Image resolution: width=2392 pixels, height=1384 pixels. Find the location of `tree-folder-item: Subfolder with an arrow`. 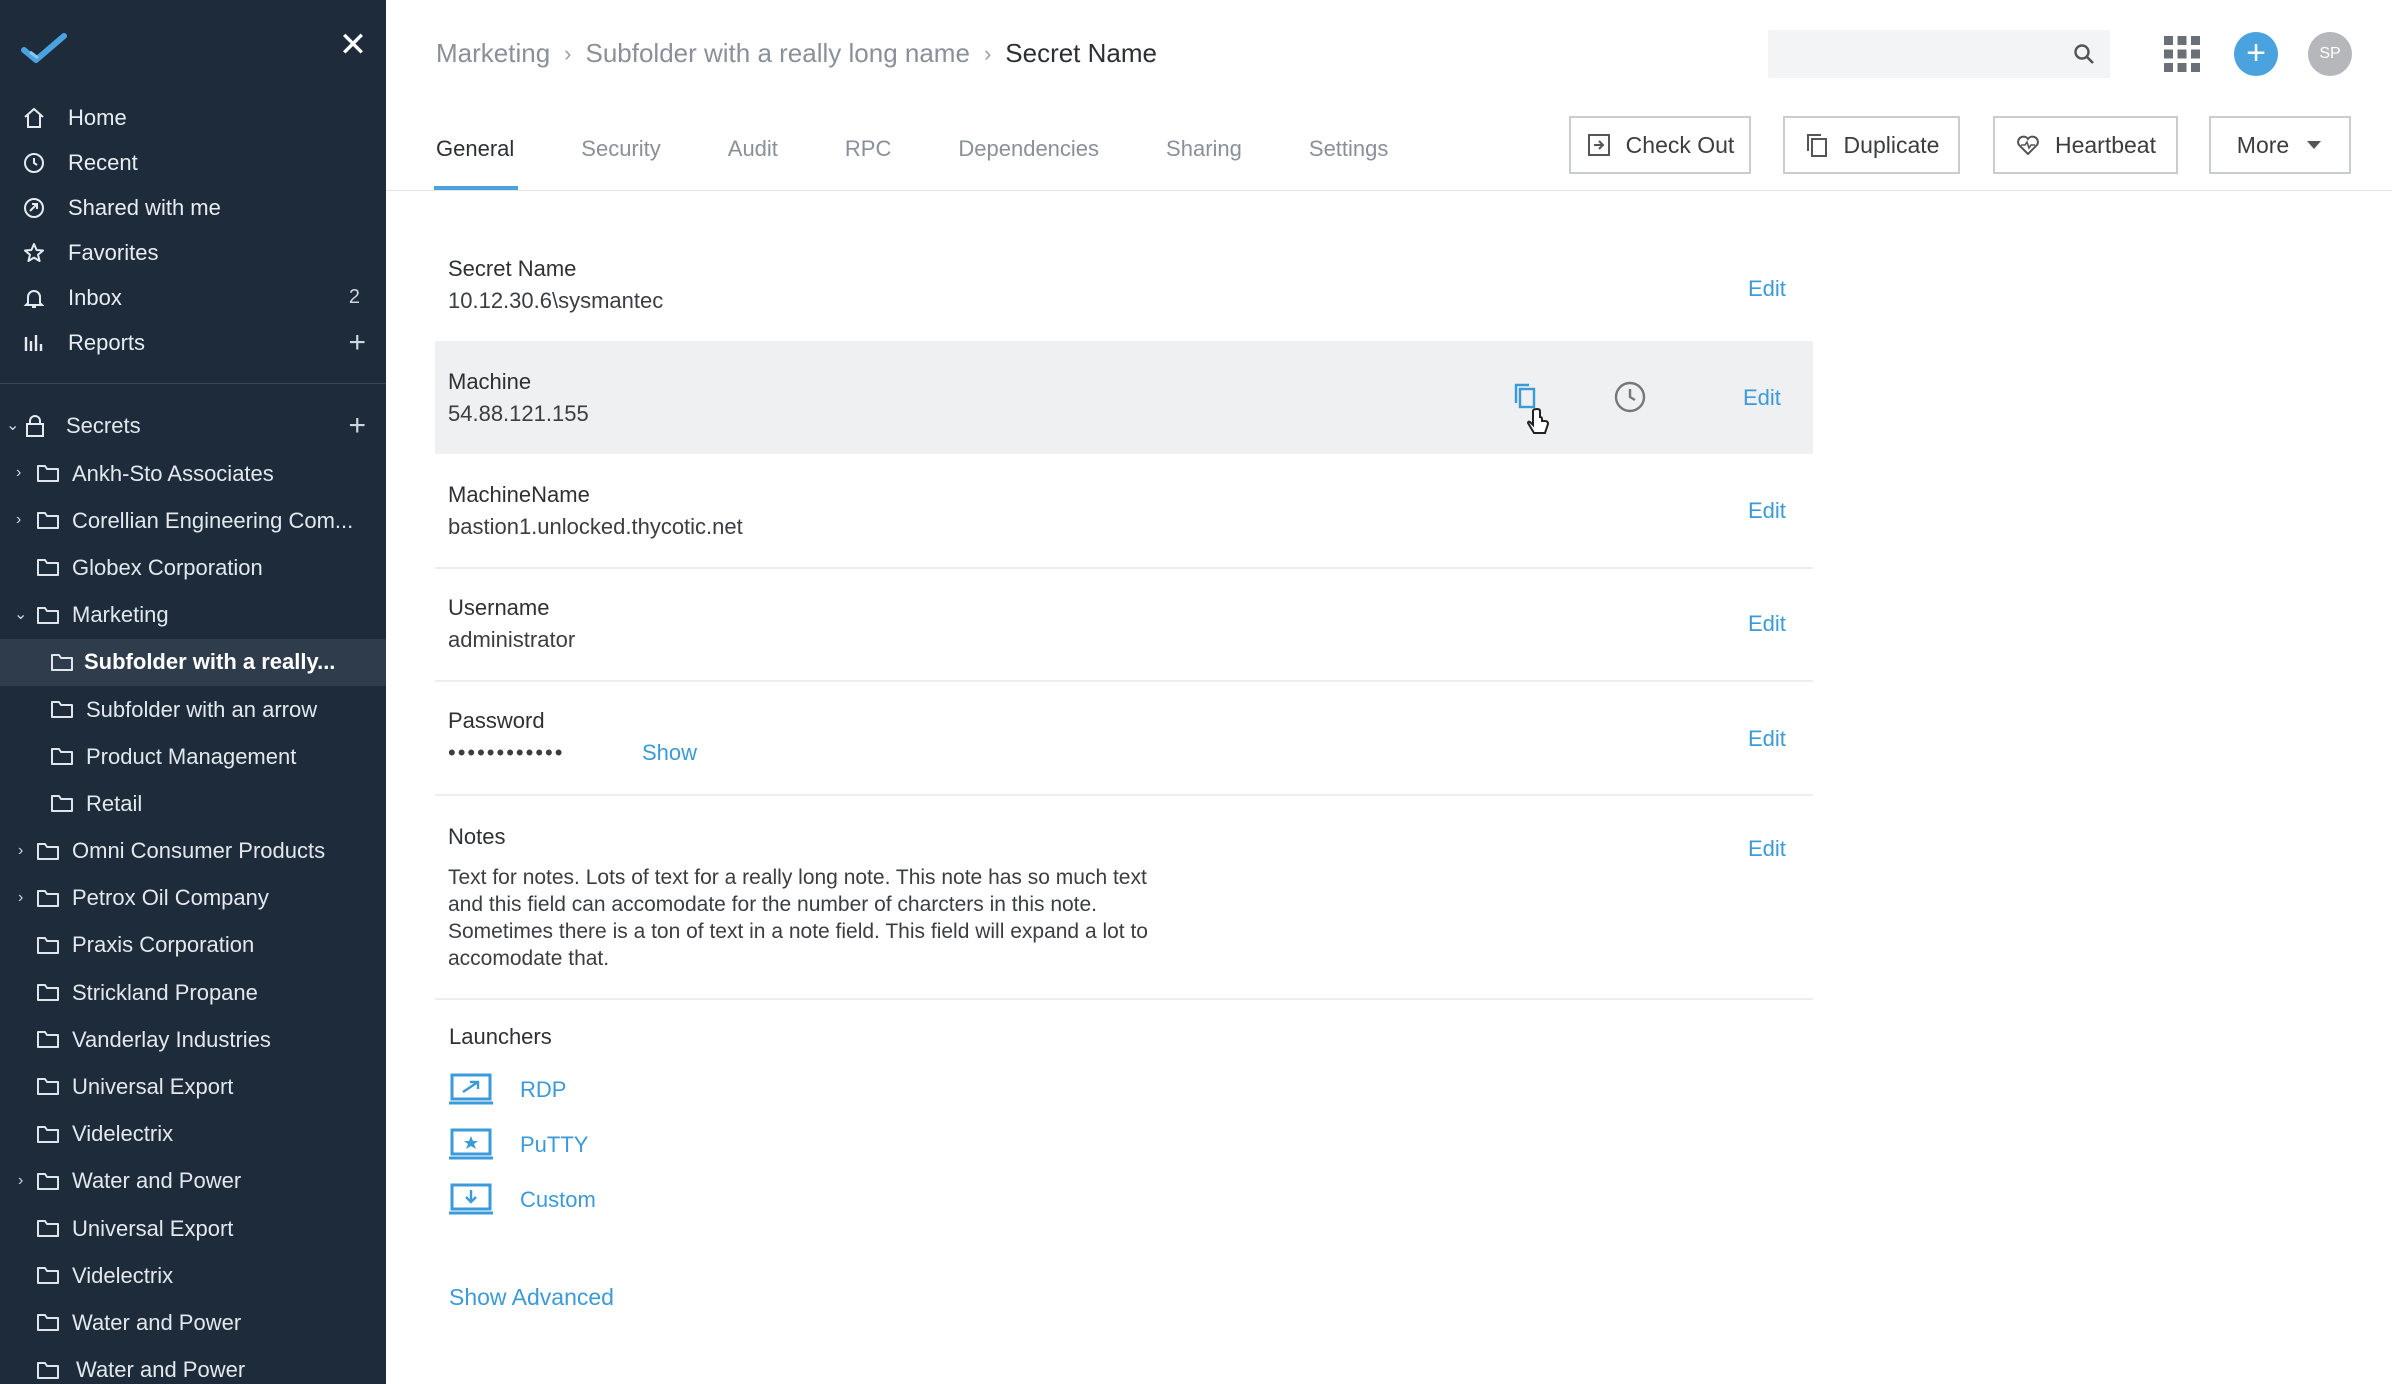

tree-folder-item: Subfolder with an arrow is located at coordinates (193, 709).